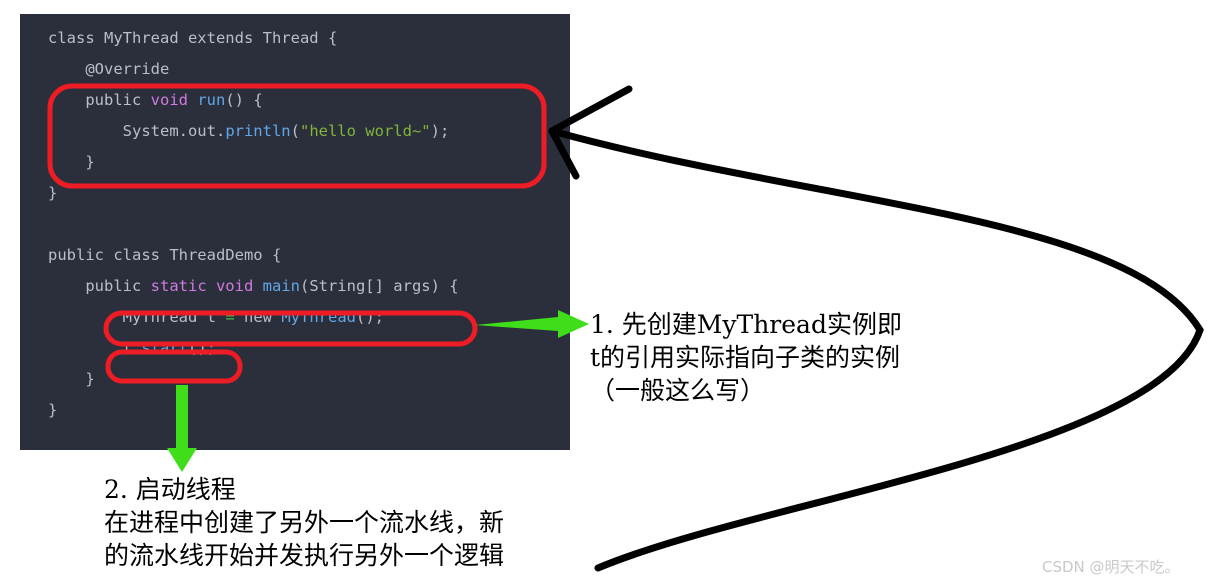 Image resolution: width=1220 pixels, height=585 pixels. I want to click on highlight-box-new-mythread, so click(290, 328).